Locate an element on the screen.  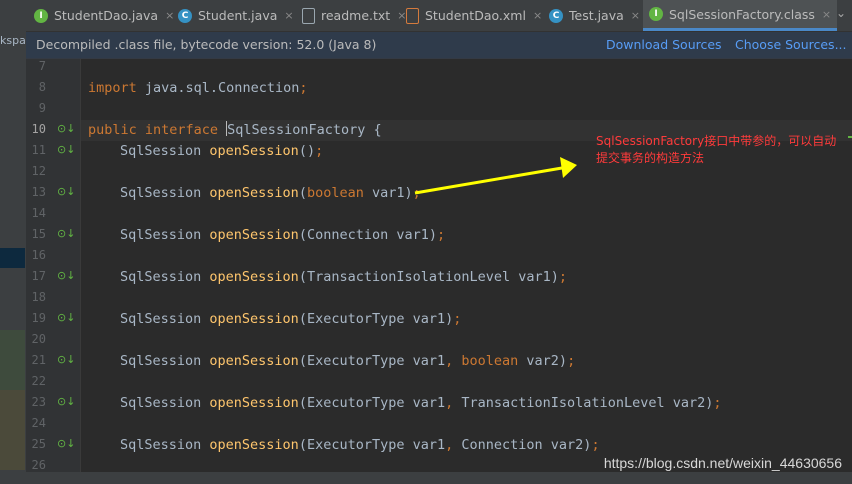
code-line: SqlSession openSession(Connection var1); is located at coordinates (466, 235).